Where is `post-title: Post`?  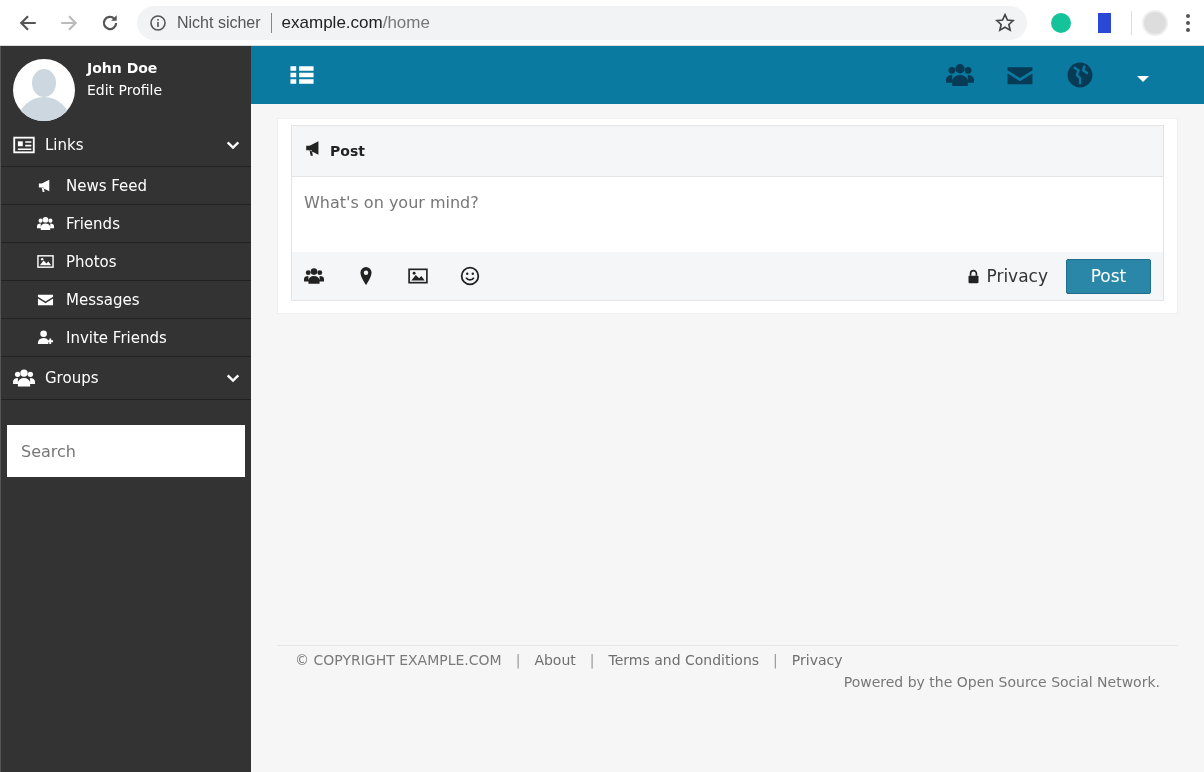
post-title: Post is located at coordinates (347, 151).